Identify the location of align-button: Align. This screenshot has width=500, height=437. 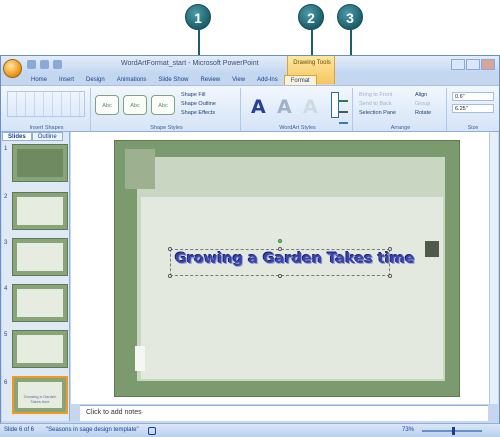
(423, 95).